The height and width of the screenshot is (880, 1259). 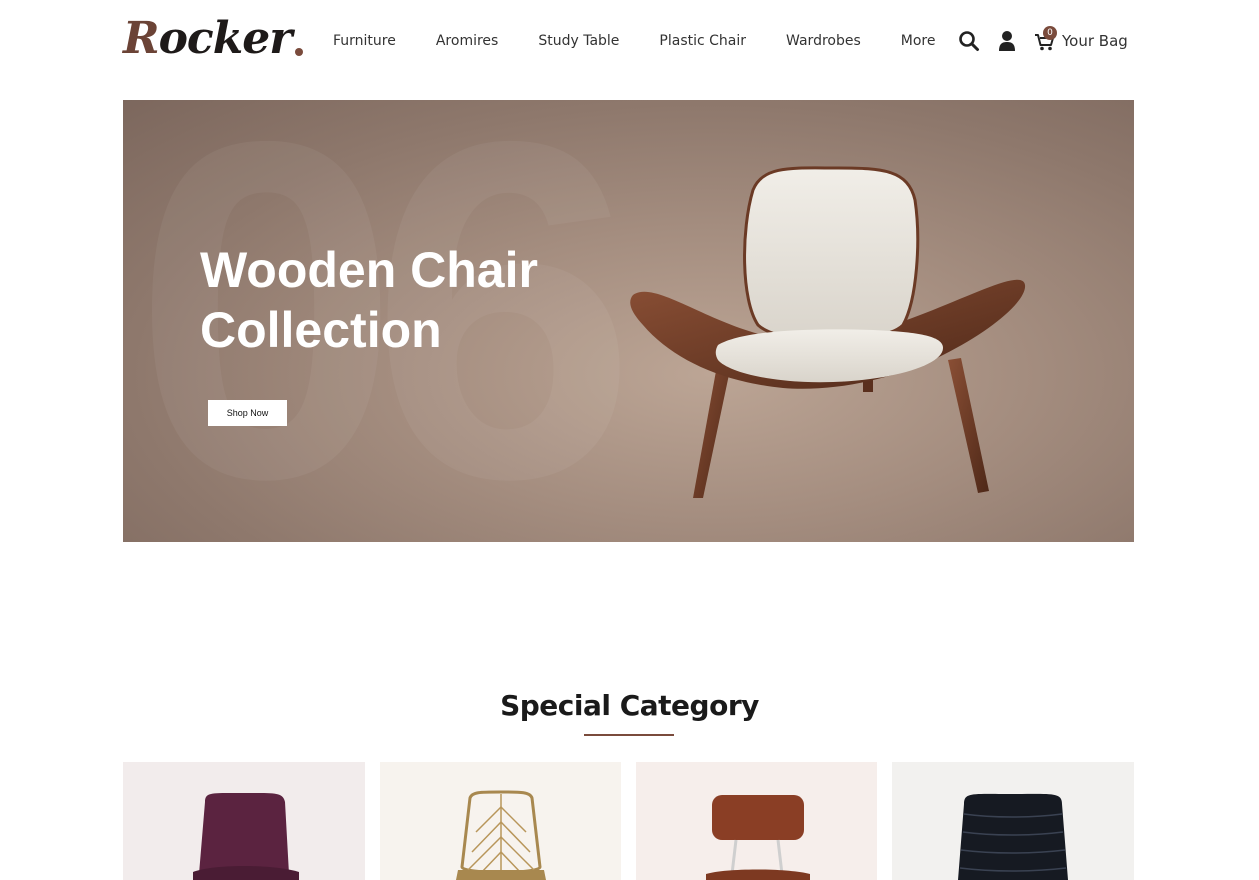 What do you see at coordinates (207, 38) in the screenshot?
I see `logo-text: Rocker` at bounding box center [207, 38].